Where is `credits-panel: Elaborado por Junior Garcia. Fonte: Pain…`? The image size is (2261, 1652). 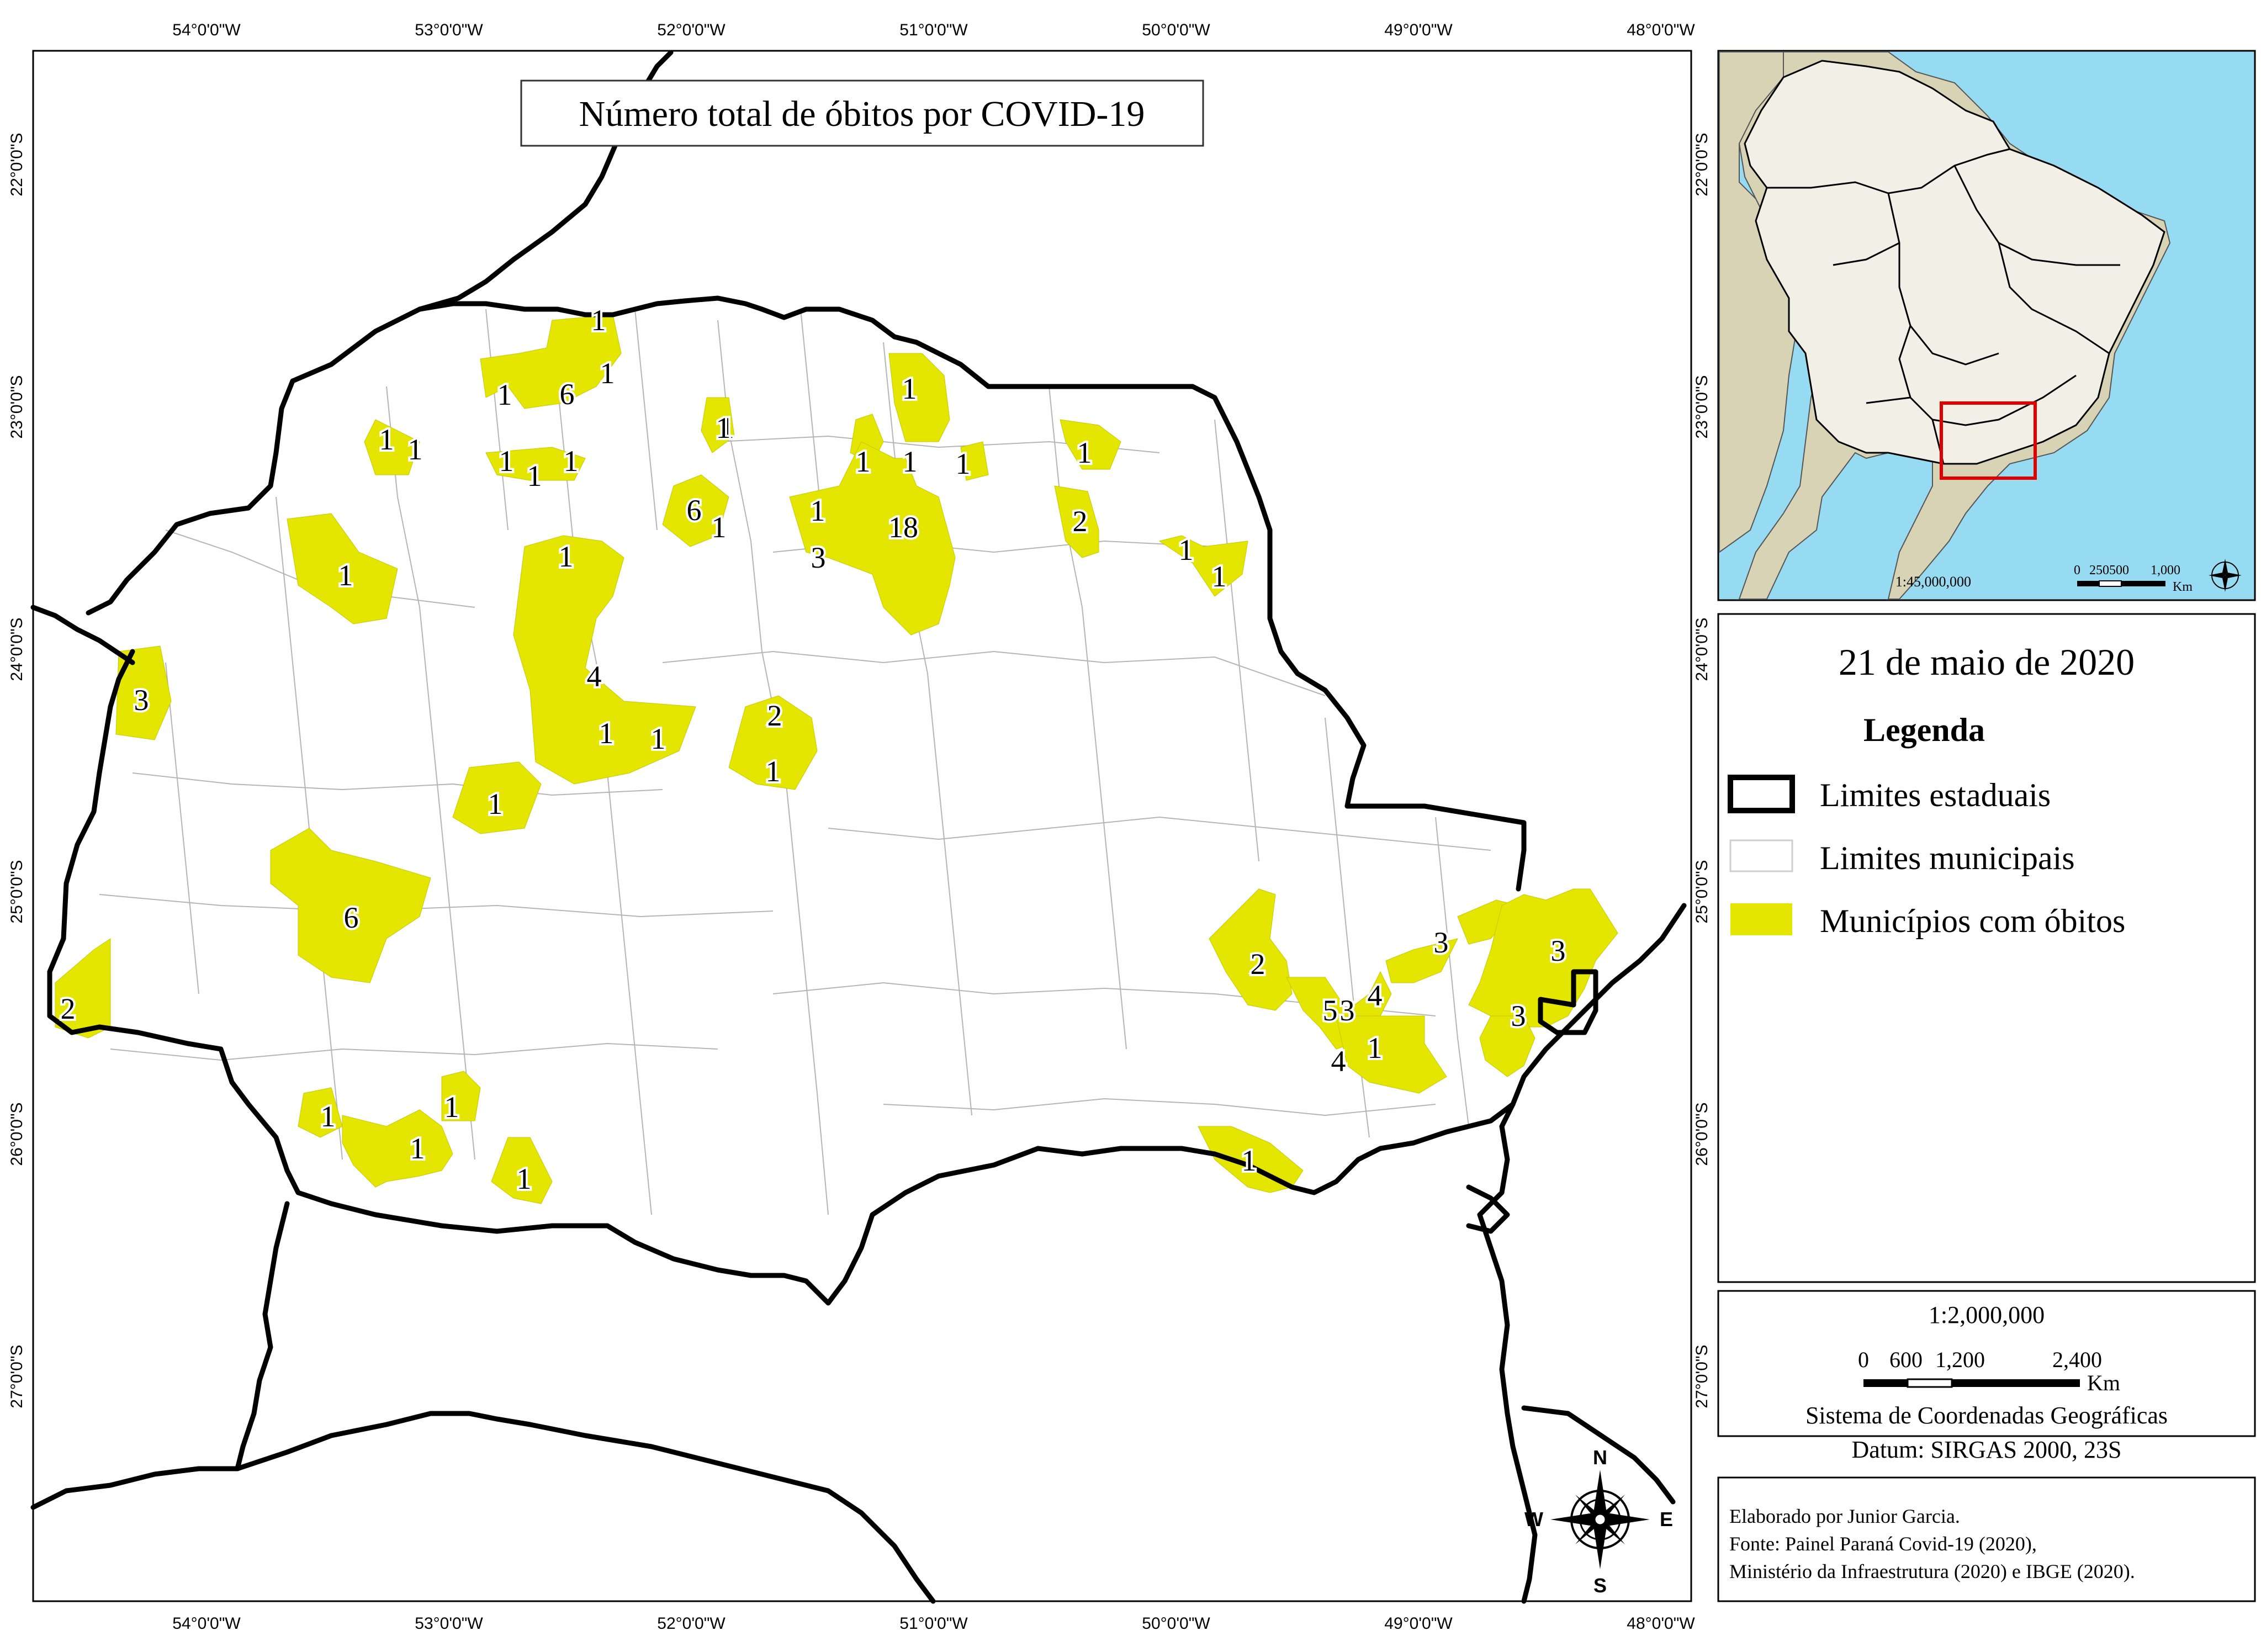 credits-panel: Elaborado por Junior Garcia. Fonte: Pain… is located at coordinates (1987, 1539).